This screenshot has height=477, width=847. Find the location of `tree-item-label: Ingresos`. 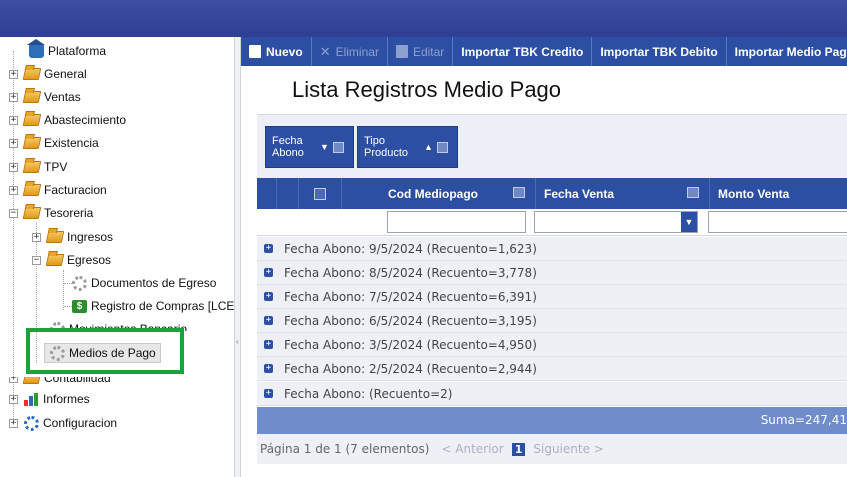

tree-item-label: Ingresos is located at coordinates (90, 237).